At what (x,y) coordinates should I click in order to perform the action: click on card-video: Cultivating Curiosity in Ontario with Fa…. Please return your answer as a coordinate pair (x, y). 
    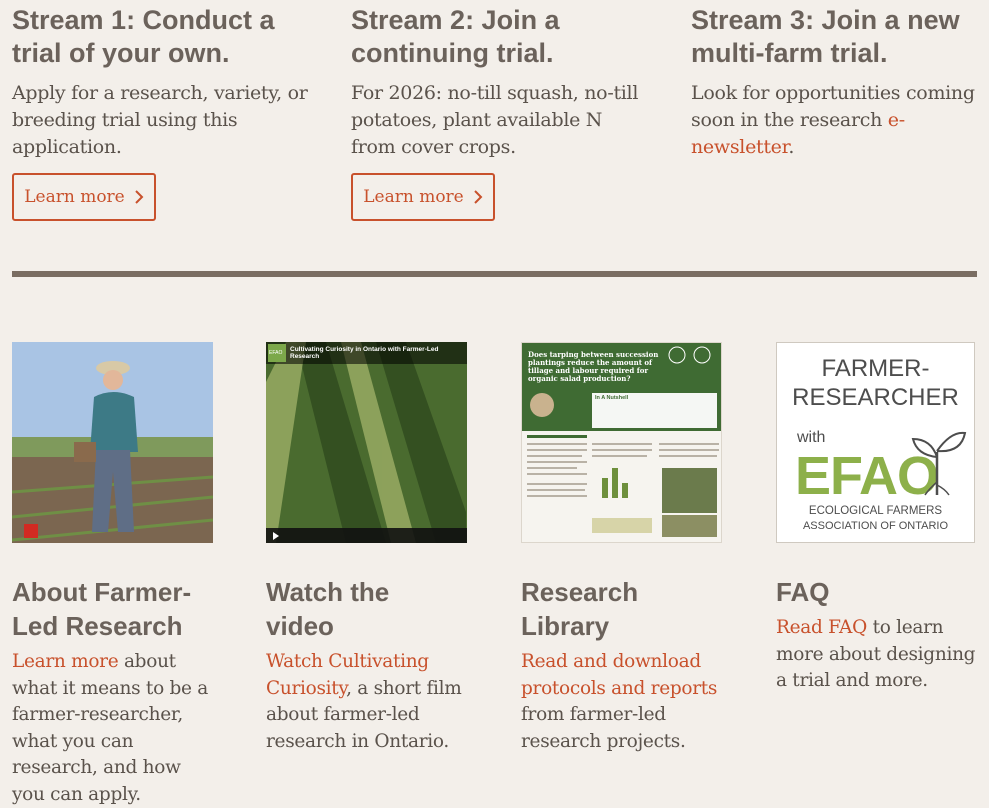
    Looking at the image, I should click on (368, 548).